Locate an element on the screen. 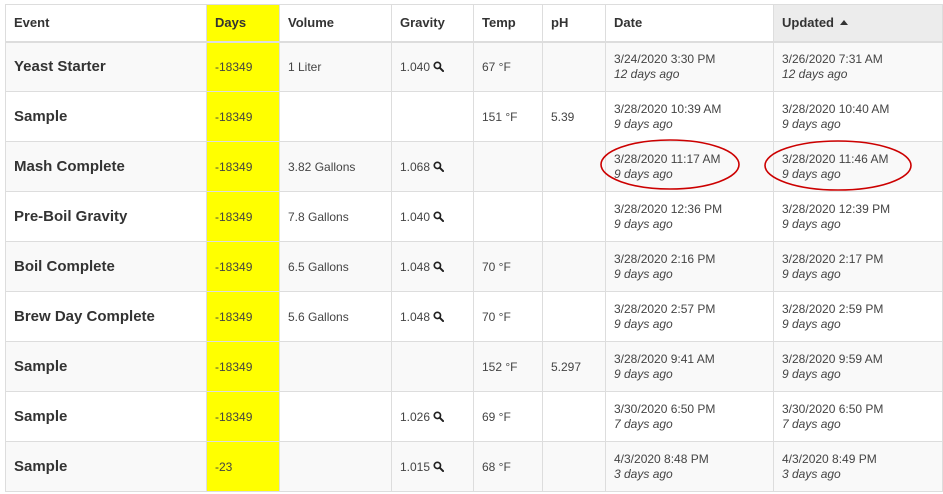 This screenshot has height=494, width=943. updated-relative: 9 days ago is located at coordinates (811, 223).